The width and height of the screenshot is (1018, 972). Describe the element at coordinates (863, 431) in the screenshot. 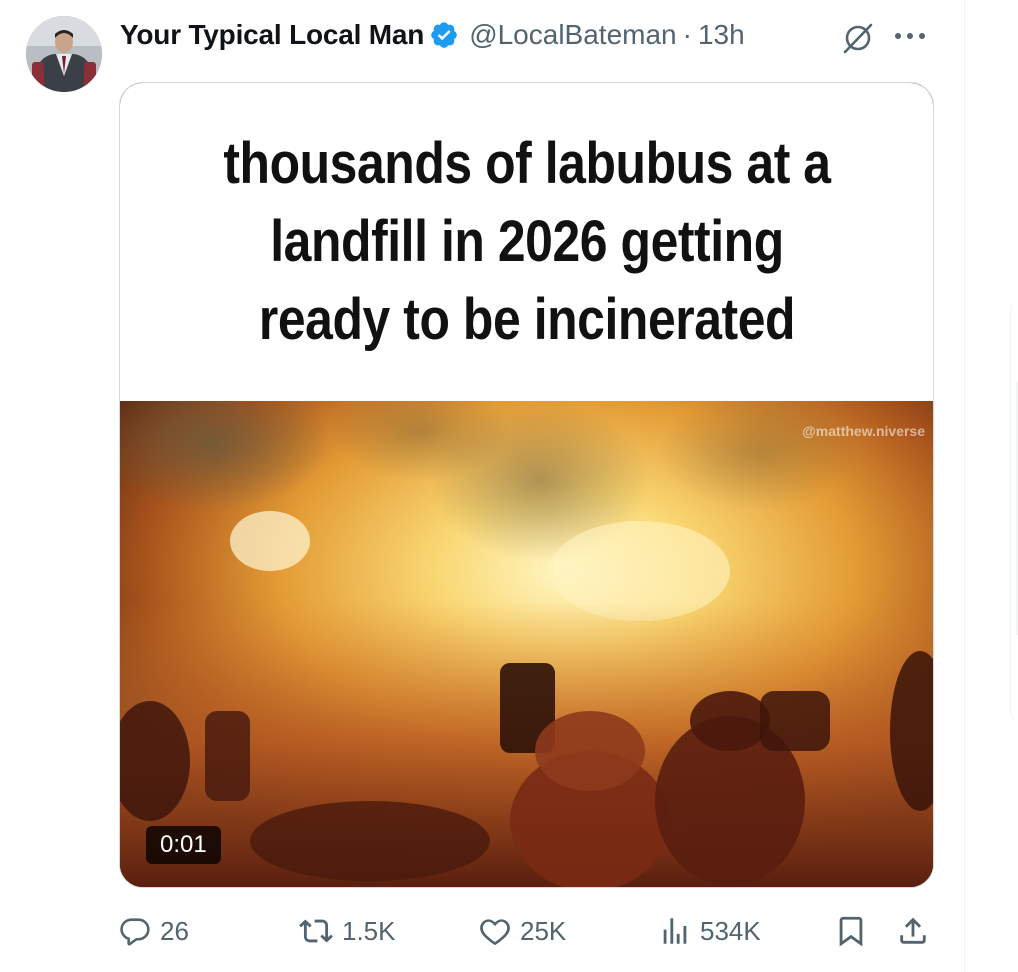

I see `video-watermark: @matthew.niverse` at that location.